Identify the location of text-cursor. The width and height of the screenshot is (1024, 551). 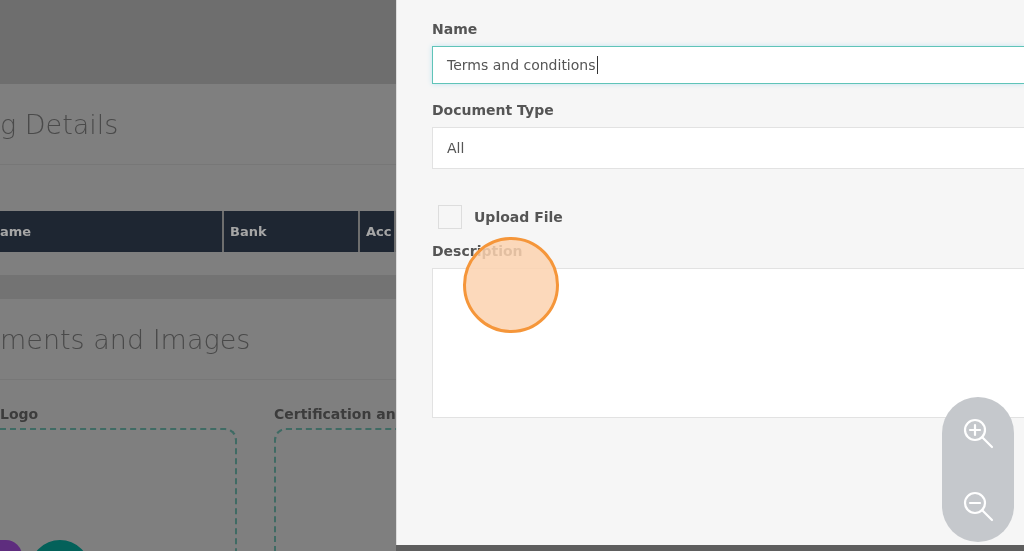
(597, 65).